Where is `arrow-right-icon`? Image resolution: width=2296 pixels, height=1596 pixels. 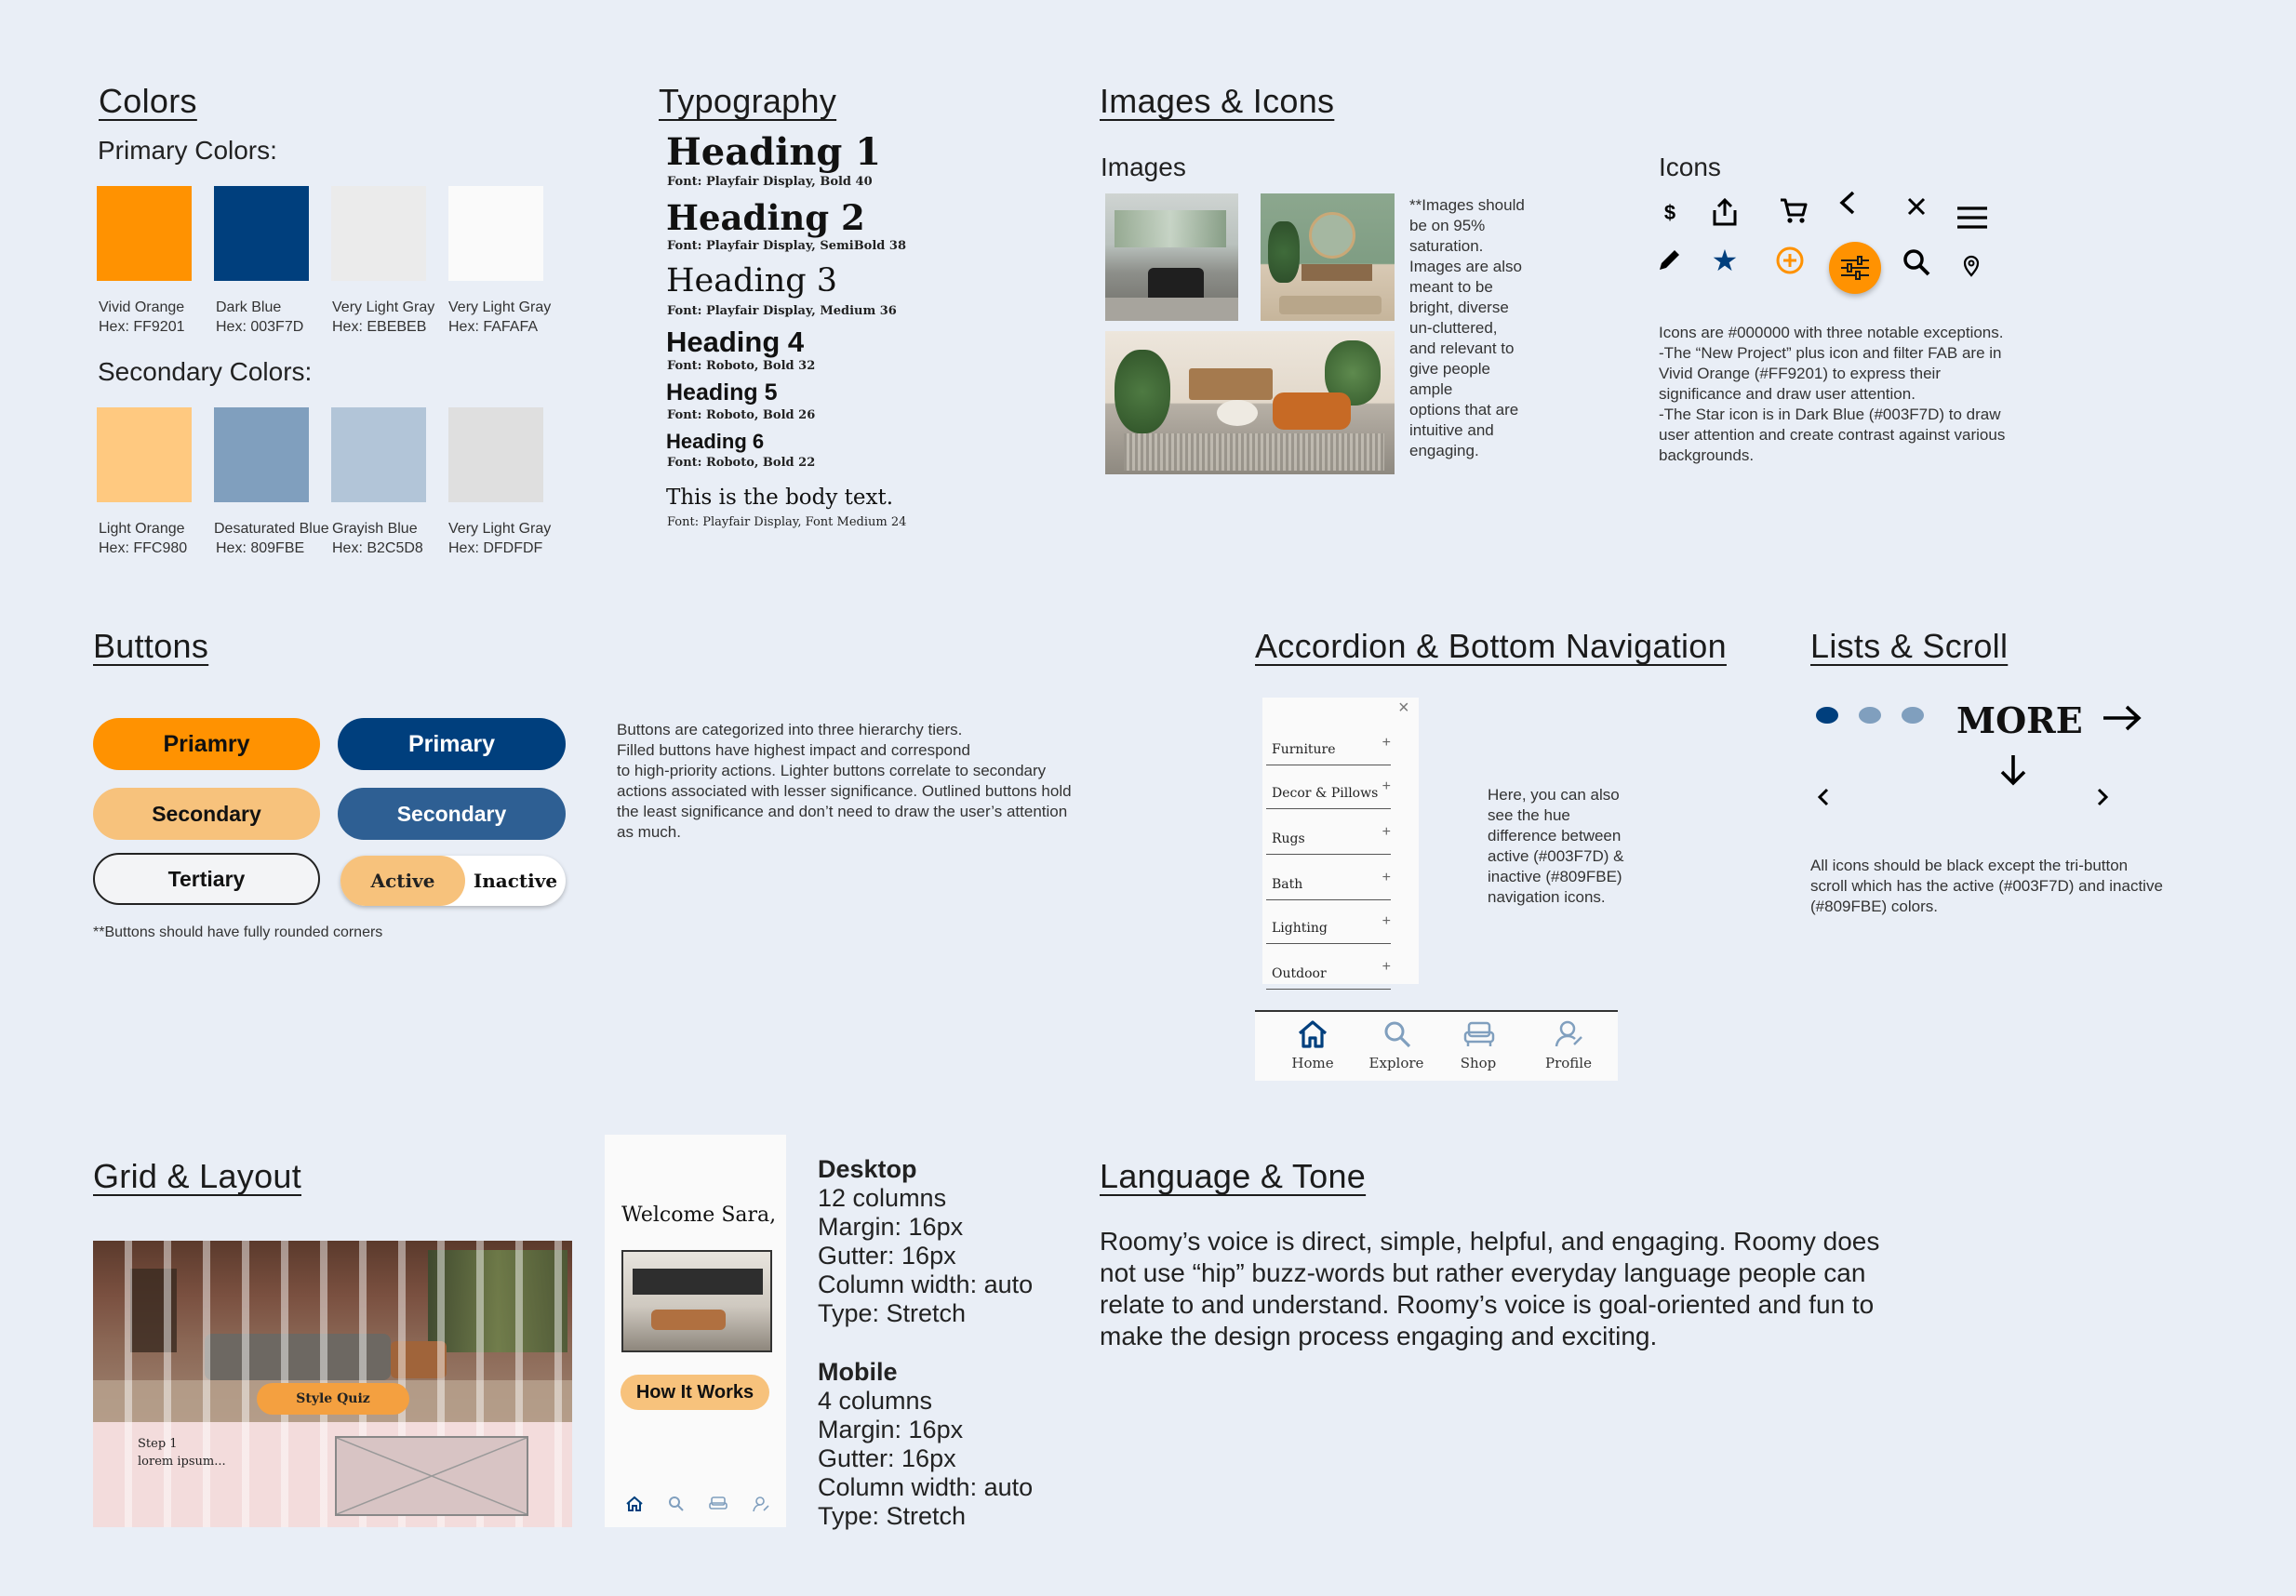
arrow-right-icon is located at coordinates (2122, 718).